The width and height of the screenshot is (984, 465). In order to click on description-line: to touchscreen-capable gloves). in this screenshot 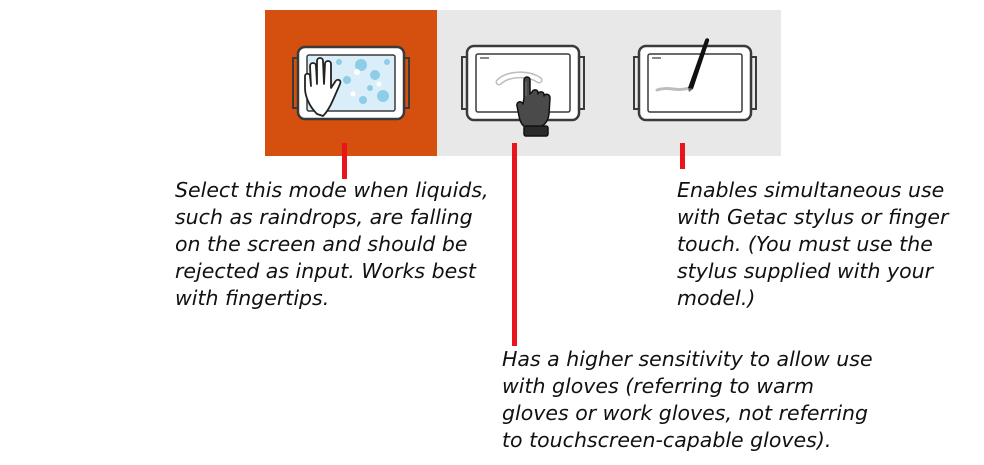, I will do `click(667, 440)`.